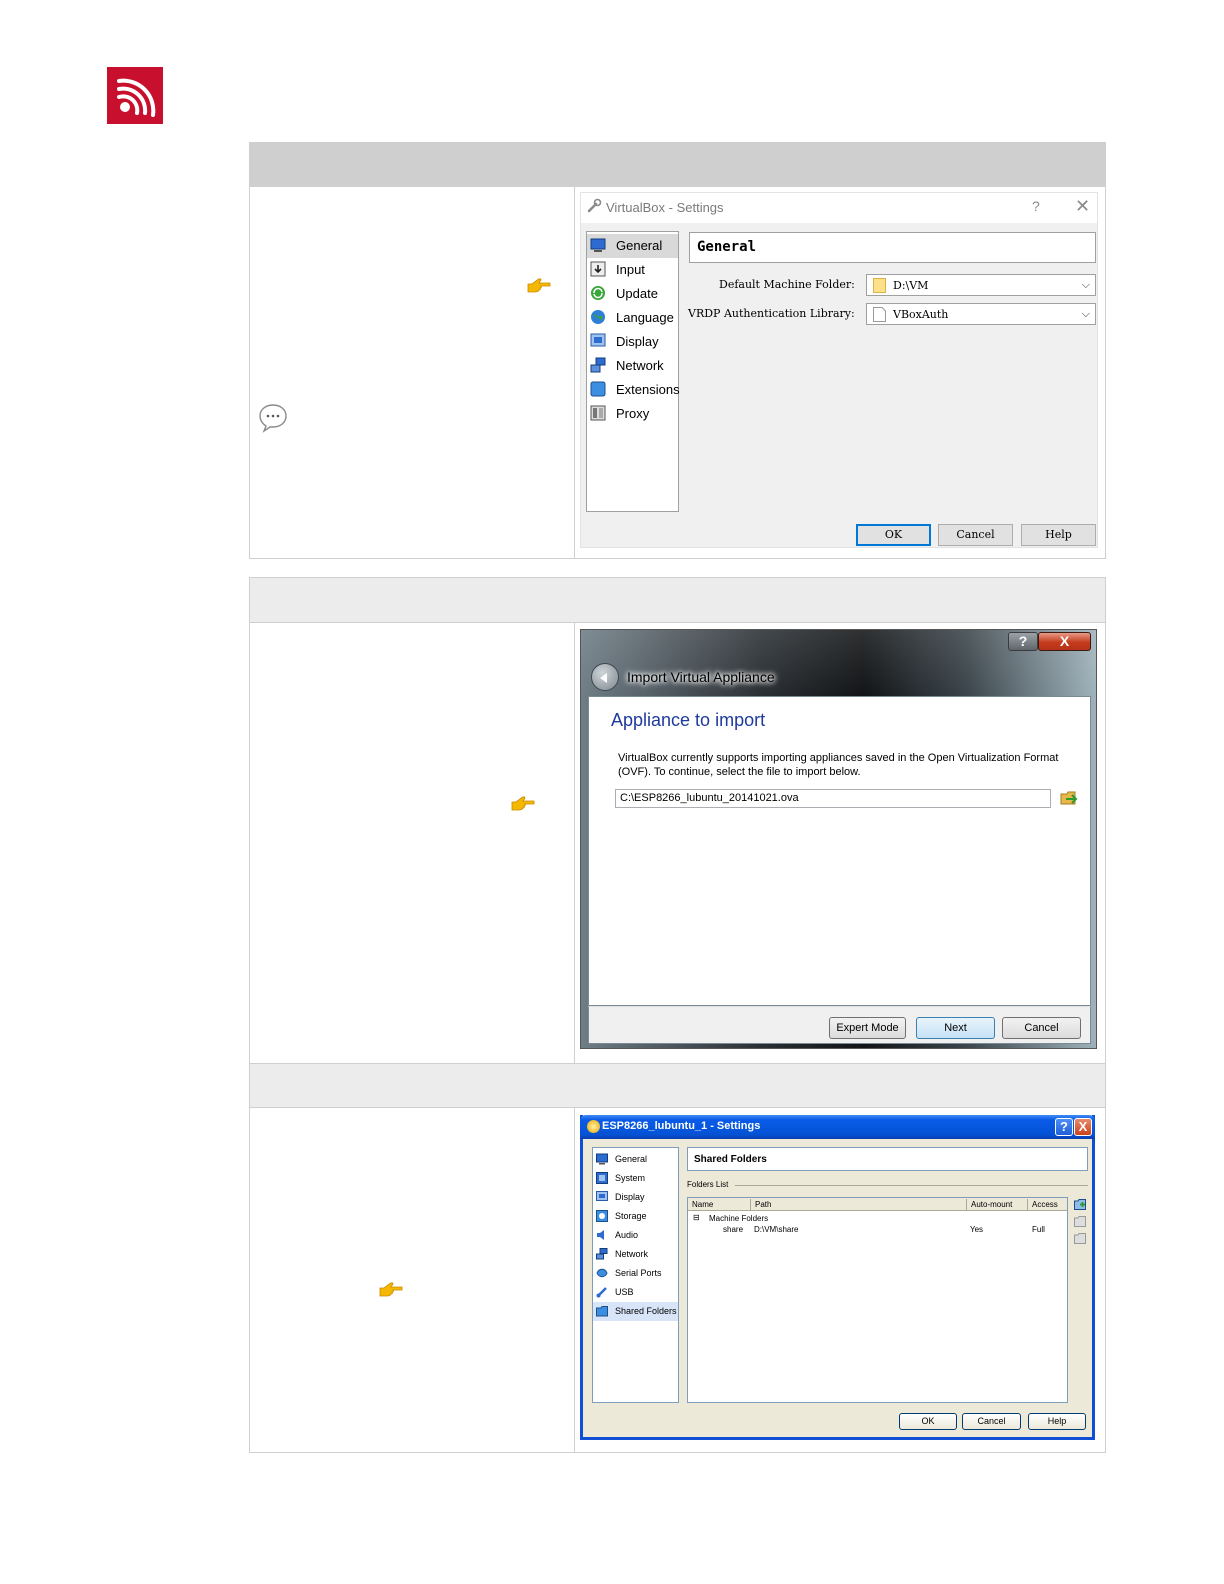 The height and width of the screenshot is (1584, 1224). Describe the element at coordinates (776, 1229) in the screenshot. I see `folder-path: D:\VM\share` at that location.